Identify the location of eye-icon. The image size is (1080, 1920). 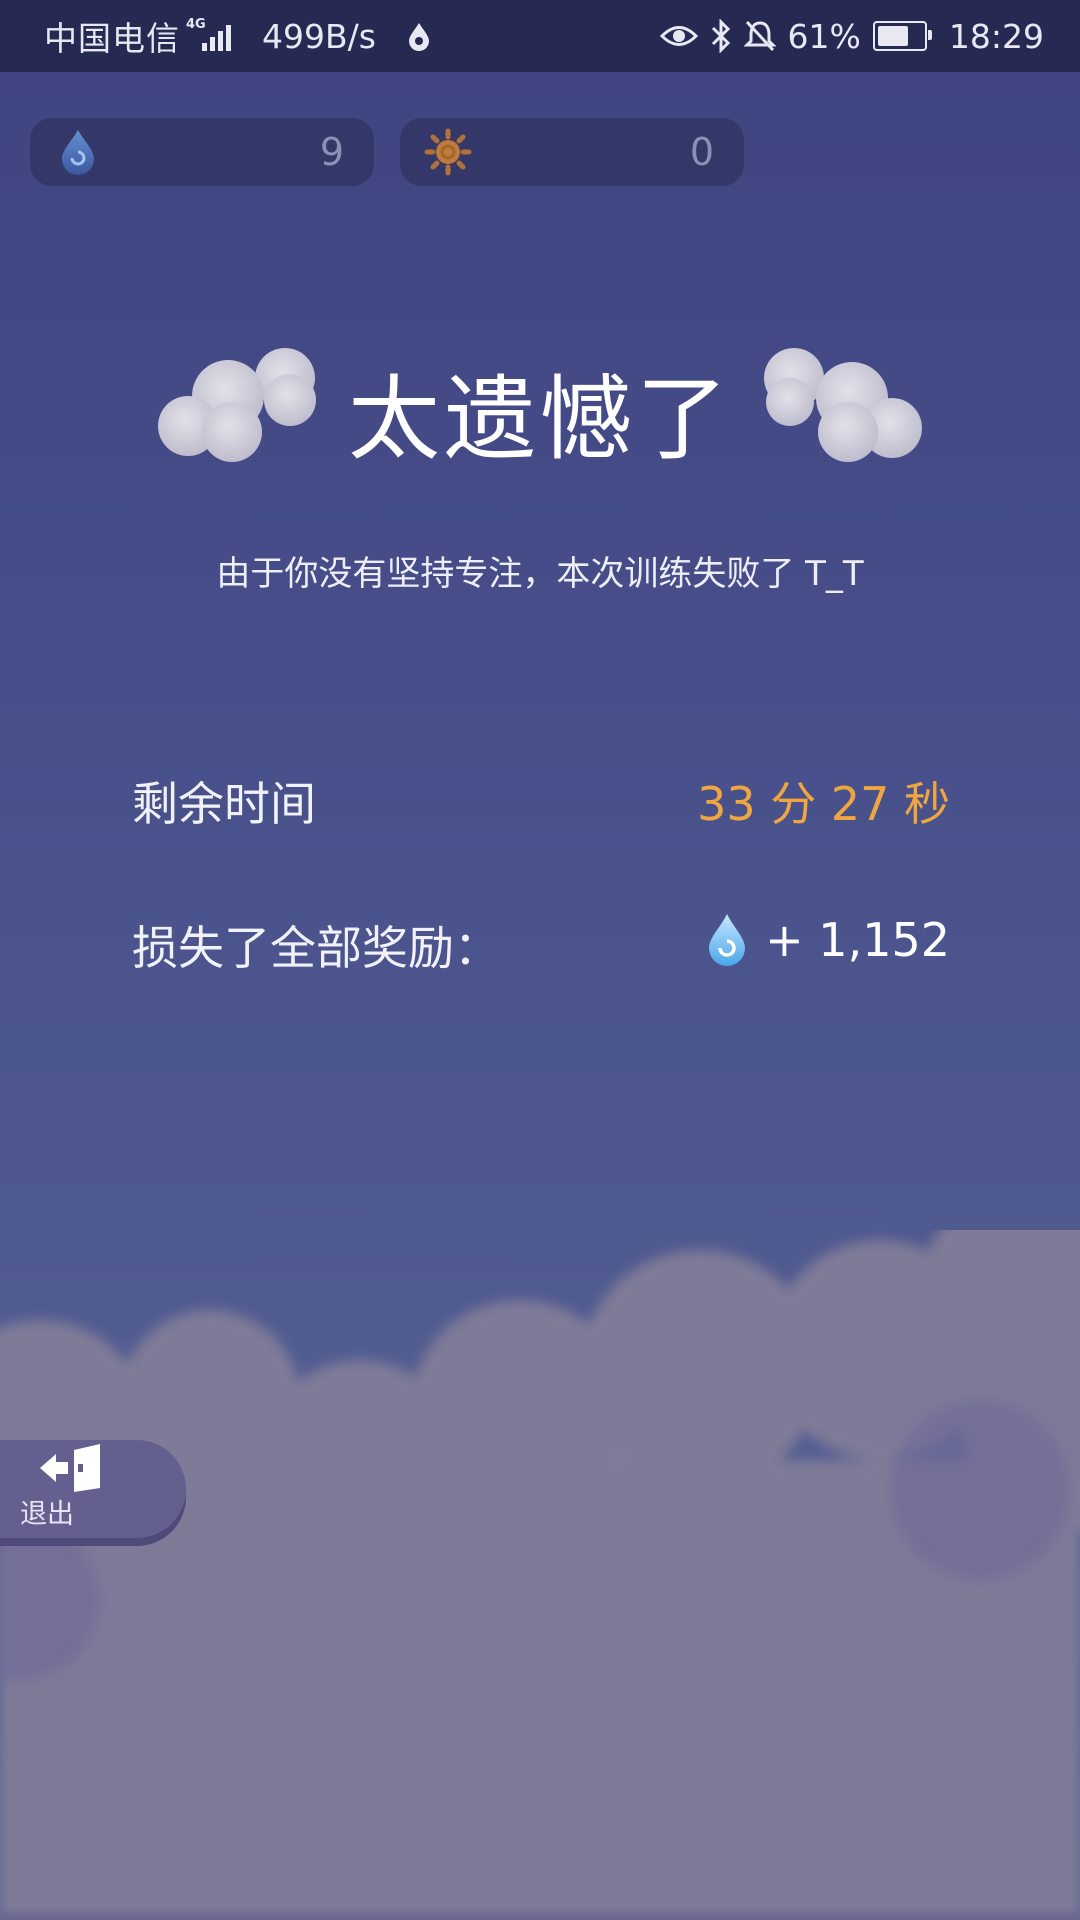
(678, 36).